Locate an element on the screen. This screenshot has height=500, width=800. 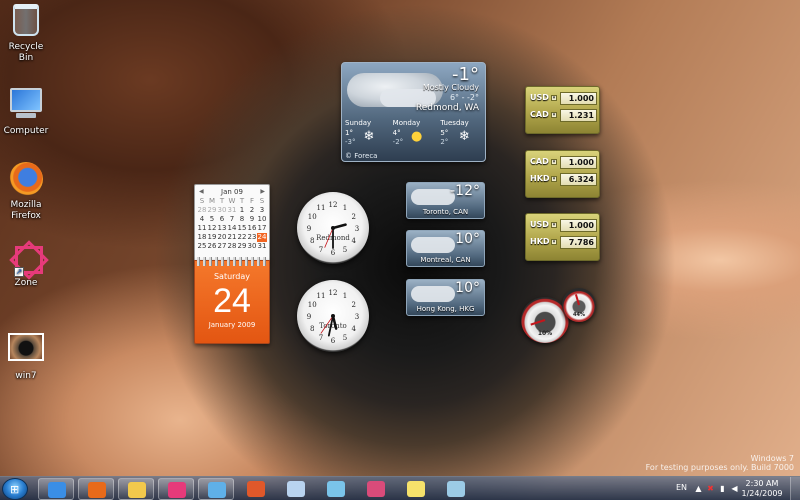
calendar-date: 18 is located at coordinates (202, 237).